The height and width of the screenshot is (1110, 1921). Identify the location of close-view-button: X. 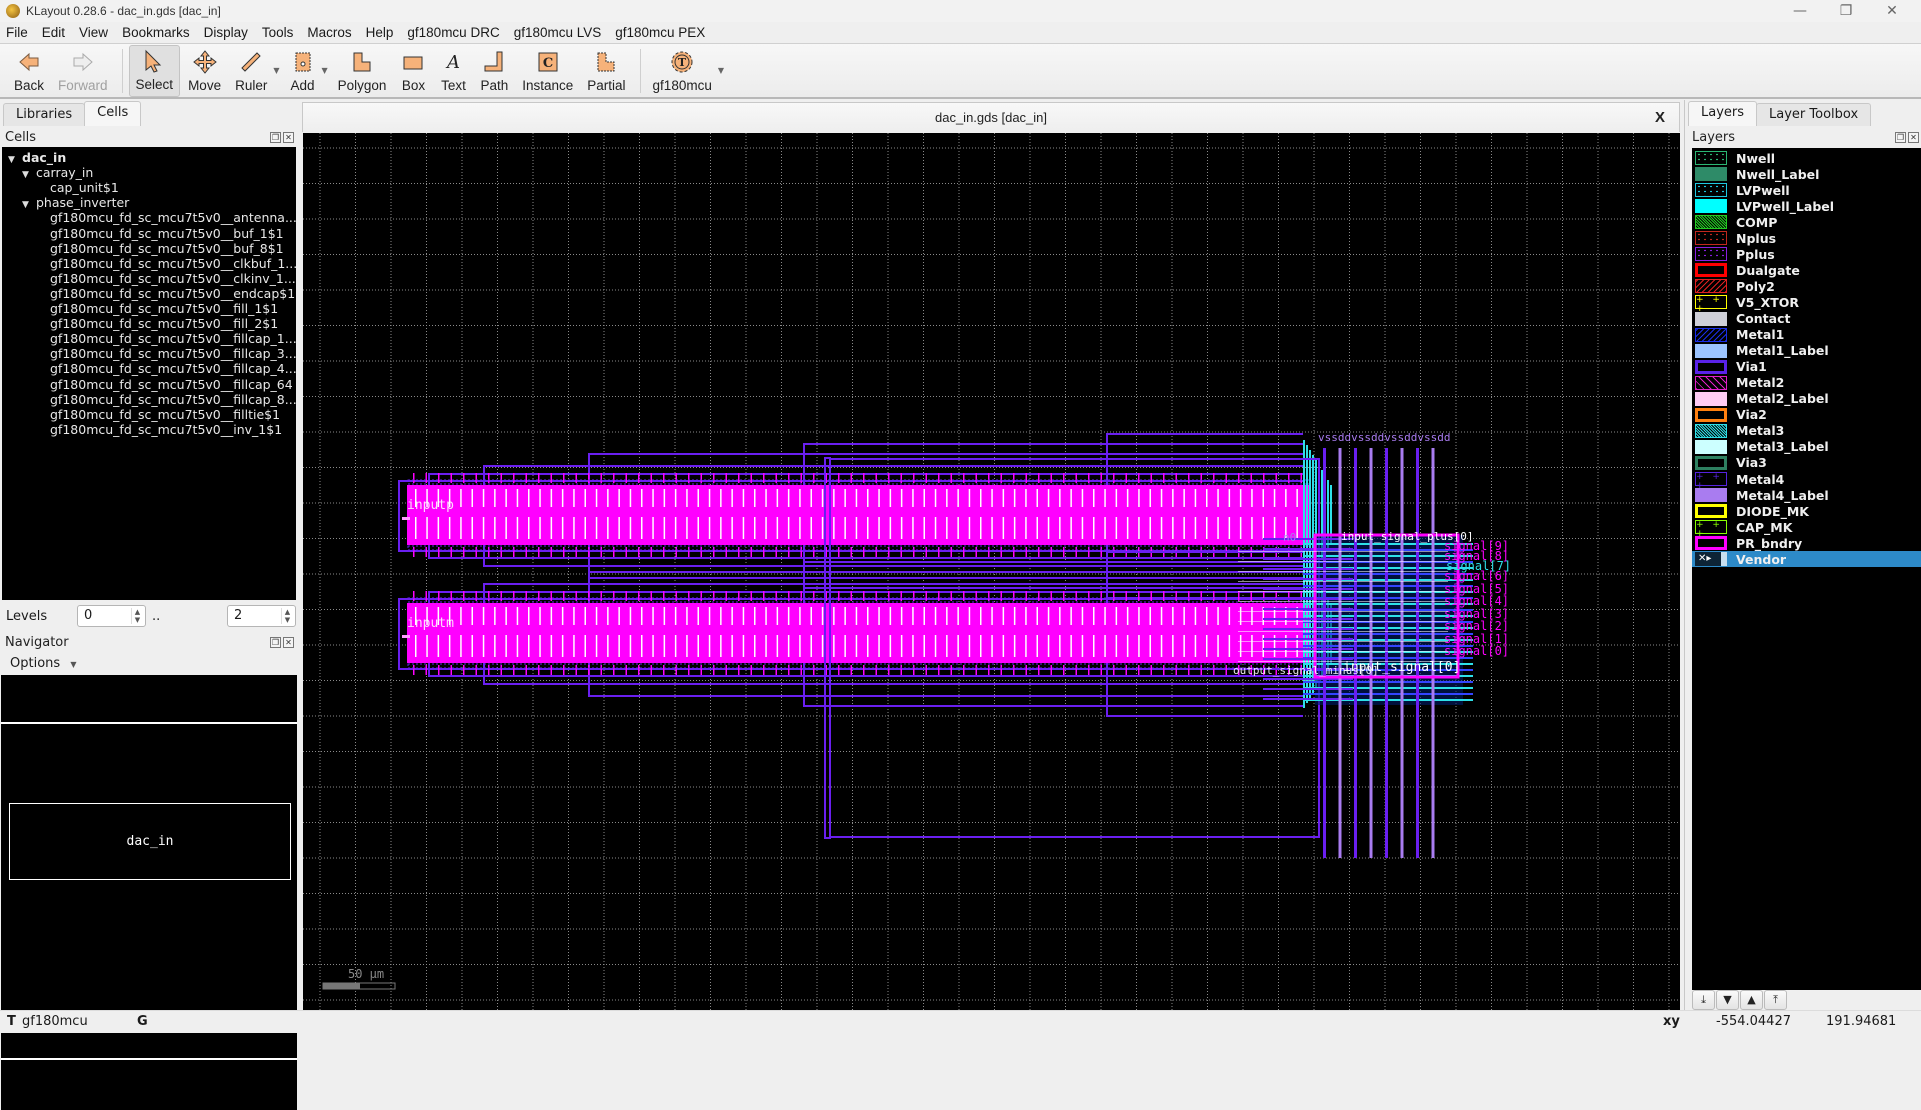
(1660, 118).